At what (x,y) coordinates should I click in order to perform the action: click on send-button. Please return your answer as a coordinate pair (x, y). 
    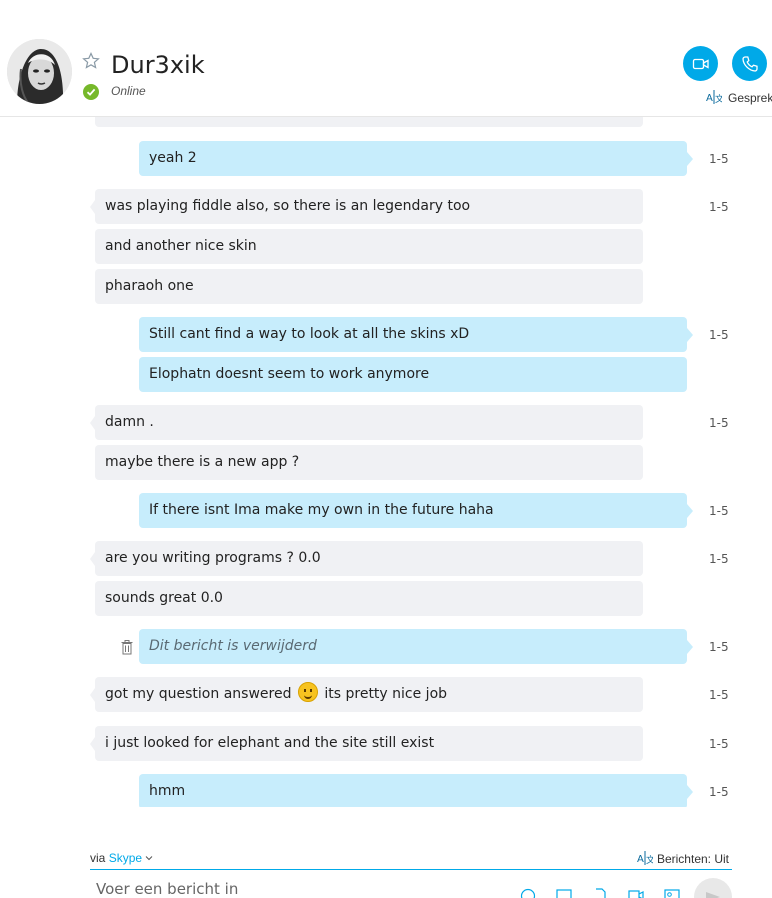
    Looking at the image, I should click on (713, 888).